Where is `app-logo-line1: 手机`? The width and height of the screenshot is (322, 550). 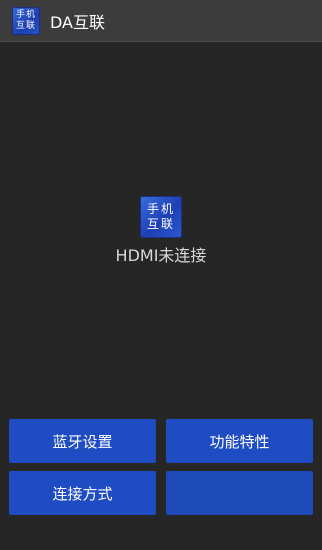 app-logo-line1: 手机 is located at coordinates (25, 14).